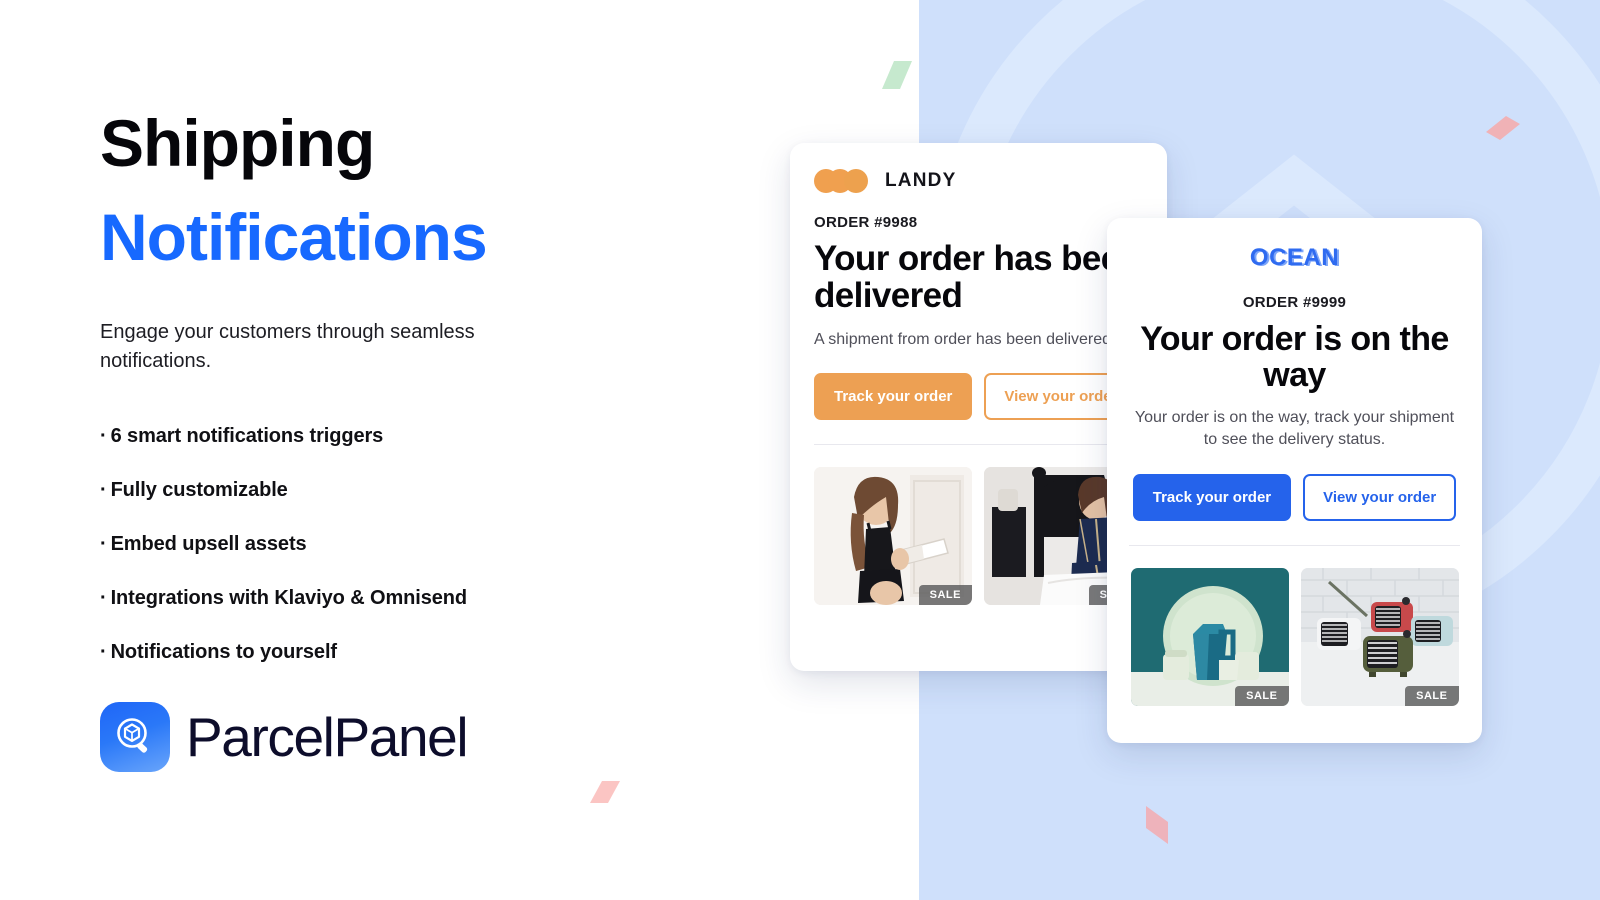 Image resolution: width=1600 pixels, height=900 pixels. Describe the element at coordinates (1503, 128) in the screenshot. I see `pink-parallelogram-top-right` at that location.